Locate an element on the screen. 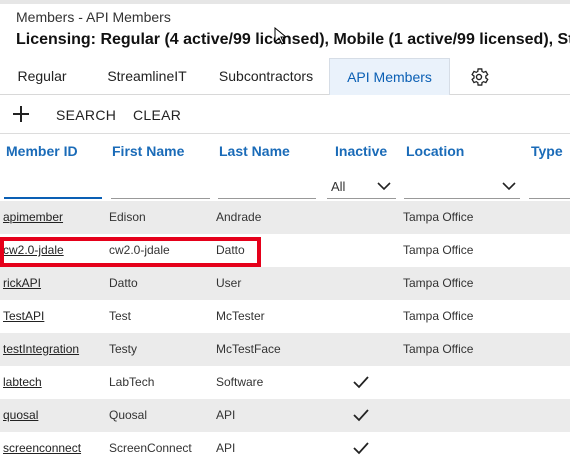 The width and height of the screenshot is (570, 465). inactive-filter-select: All is located at coordinates (361, 187).